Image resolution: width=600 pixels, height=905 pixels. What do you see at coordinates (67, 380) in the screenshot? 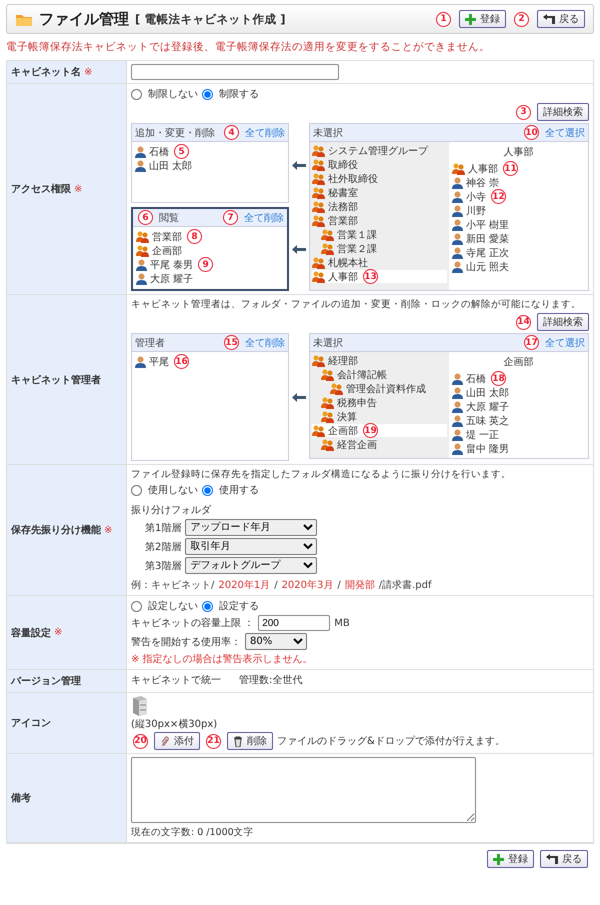
I see `field-label: キャビネット管理者` at bounding box center [67, 380].